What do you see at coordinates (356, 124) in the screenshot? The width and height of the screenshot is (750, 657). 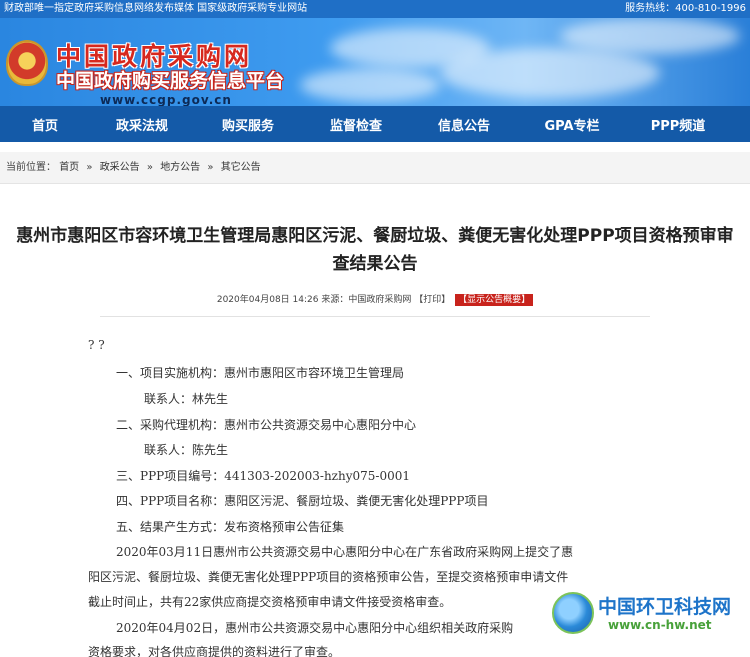 I see `nav-item-supervision: 监督检查` at bounding box center [356, 124].